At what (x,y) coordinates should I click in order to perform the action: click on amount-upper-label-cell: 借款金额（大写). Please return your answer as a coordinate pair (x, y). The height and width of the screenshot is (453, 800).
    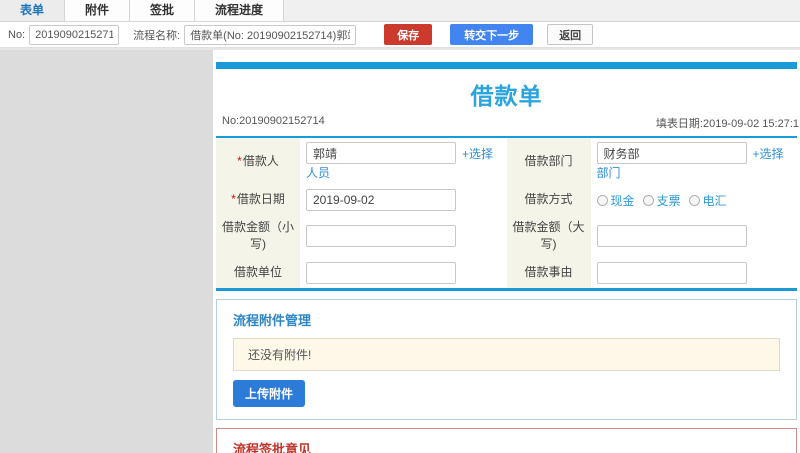
    Looking at the image, I should click on (548, 236).